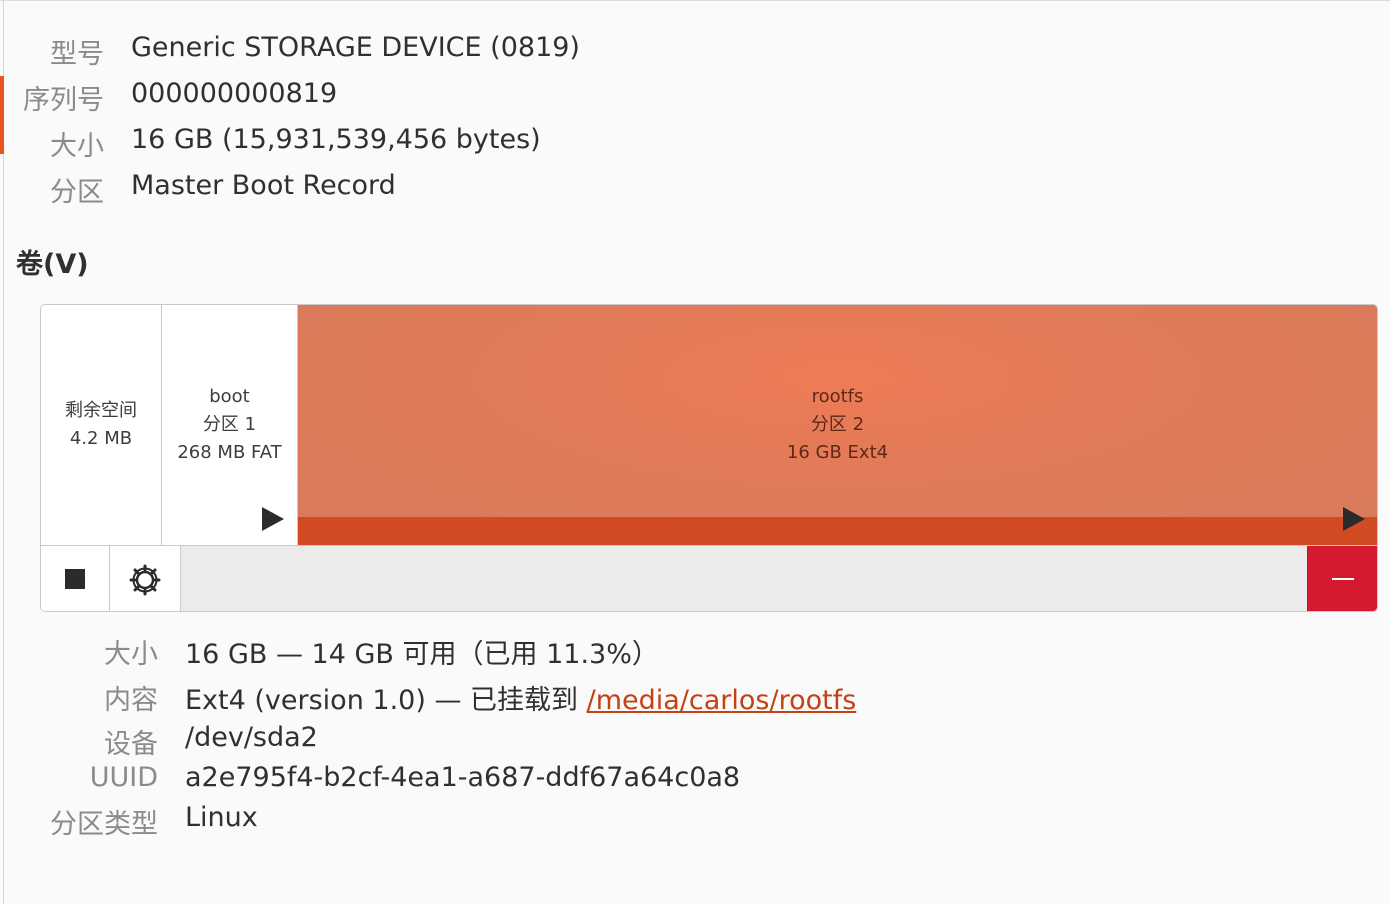 This screenshot has width=1390, height=904. Describe the element at coordinates (837, 396) in the screenshot. I see `segment-rootfs-name: rootfs` at that location.